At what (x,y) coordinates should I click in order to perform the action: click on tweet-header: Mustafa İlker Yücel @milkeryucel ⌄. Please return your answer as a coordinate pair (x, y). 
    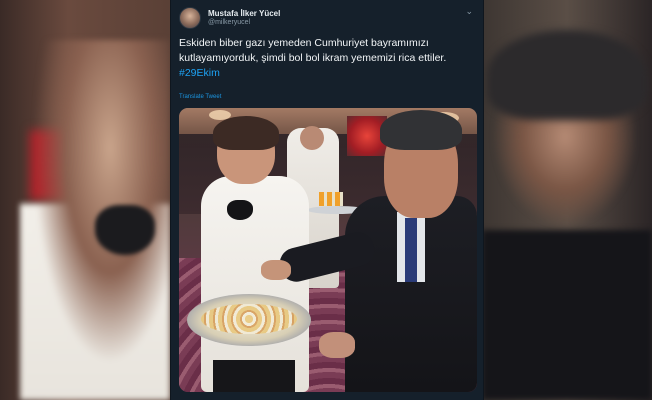
    Looking at the image, I should click on (327, 17).